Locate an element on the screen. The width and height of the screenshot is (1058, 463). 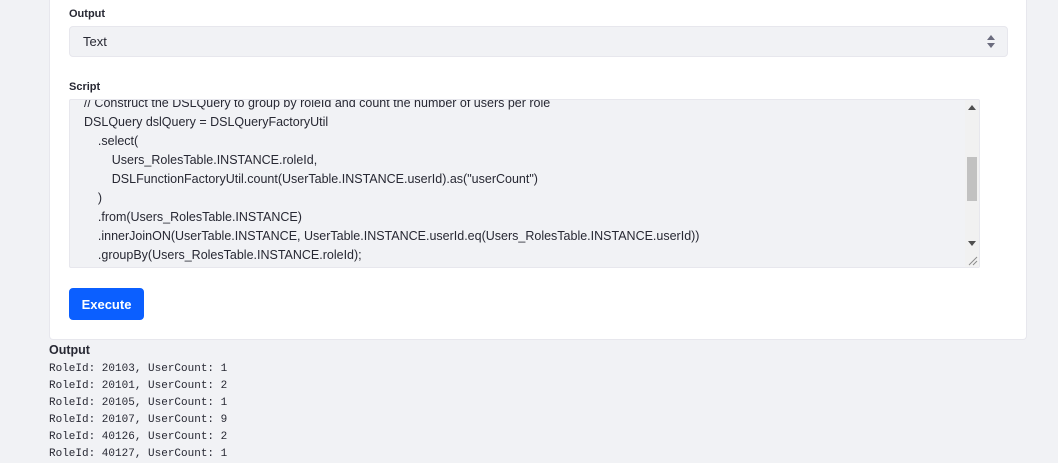
script-line: .from(Users_RolesTable.INSTANCE) is located at coordinates (193, 217).